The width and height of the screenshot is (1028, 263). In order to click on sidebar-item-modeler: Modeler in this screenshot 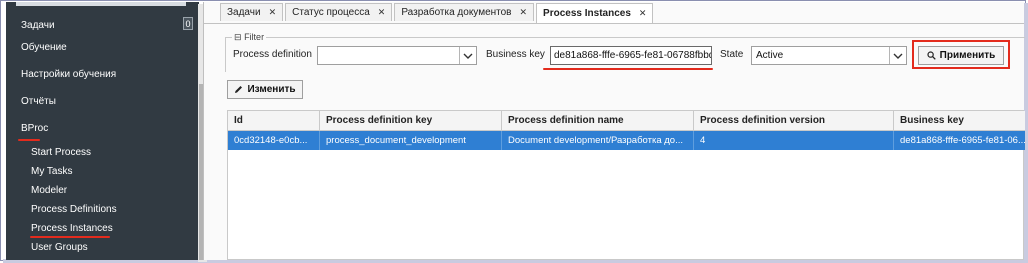, I will do `click(49, 190)`.